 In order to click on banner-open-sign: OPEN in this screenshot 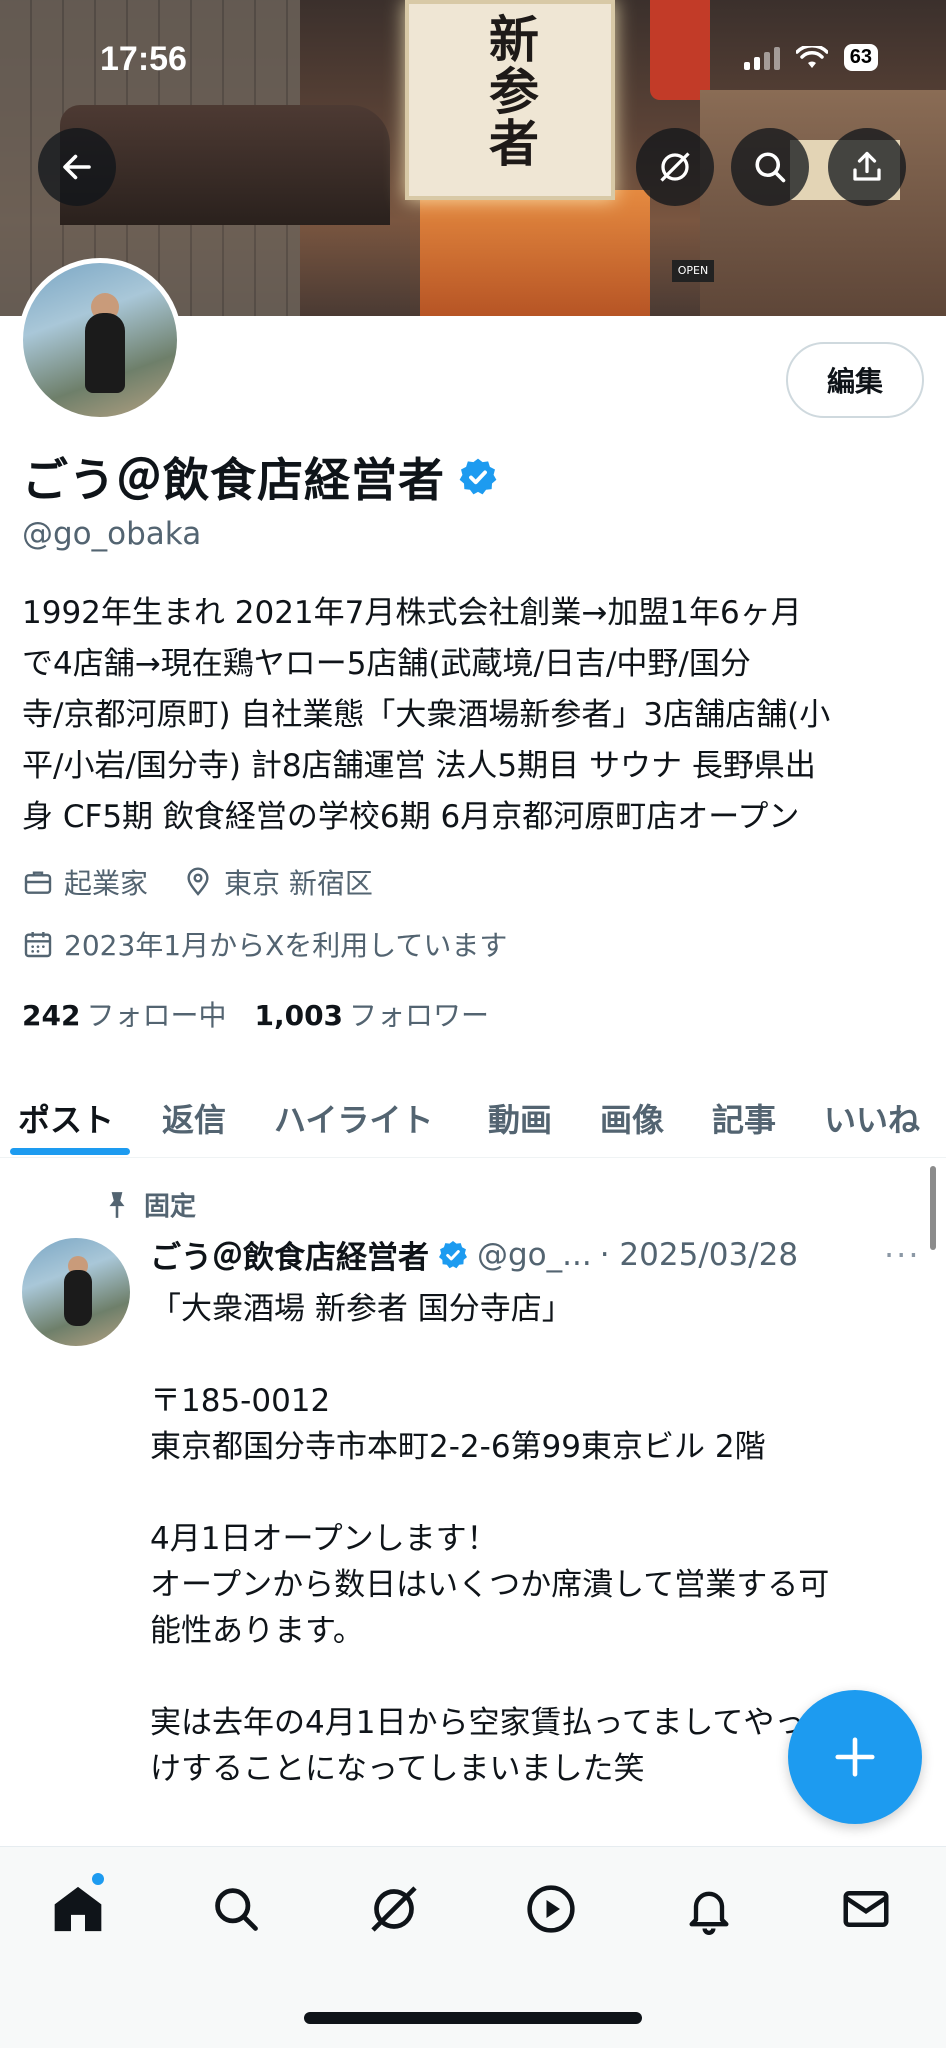, I will do `click(693, 271)`.